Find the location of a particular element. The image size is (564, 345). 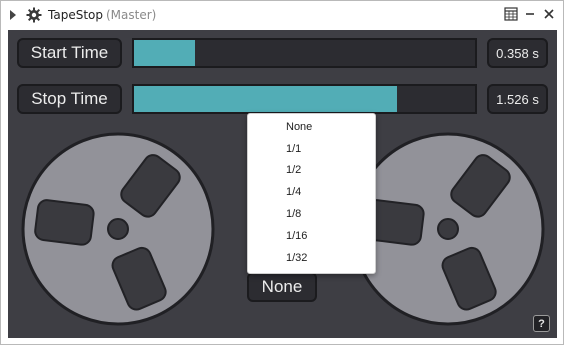

window-title-text: TapeStop is located at coordinates (75, 15).